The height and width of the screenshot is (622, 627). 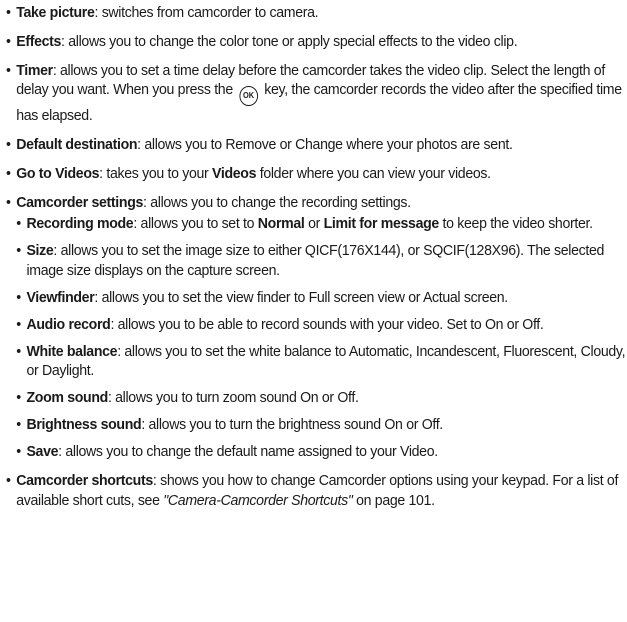 I want to click on desc-camcorder-shortcuts-post: on page 101., so click(x=393, y=500).